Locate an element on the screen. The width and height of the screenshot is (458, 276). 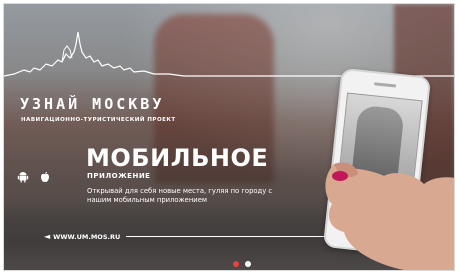
brand-subtitle: НАВИГАЦИОННО-ТУРИСТИЧЕСКИЙ ПРОЕКТ is located at coordinates (98, 120).